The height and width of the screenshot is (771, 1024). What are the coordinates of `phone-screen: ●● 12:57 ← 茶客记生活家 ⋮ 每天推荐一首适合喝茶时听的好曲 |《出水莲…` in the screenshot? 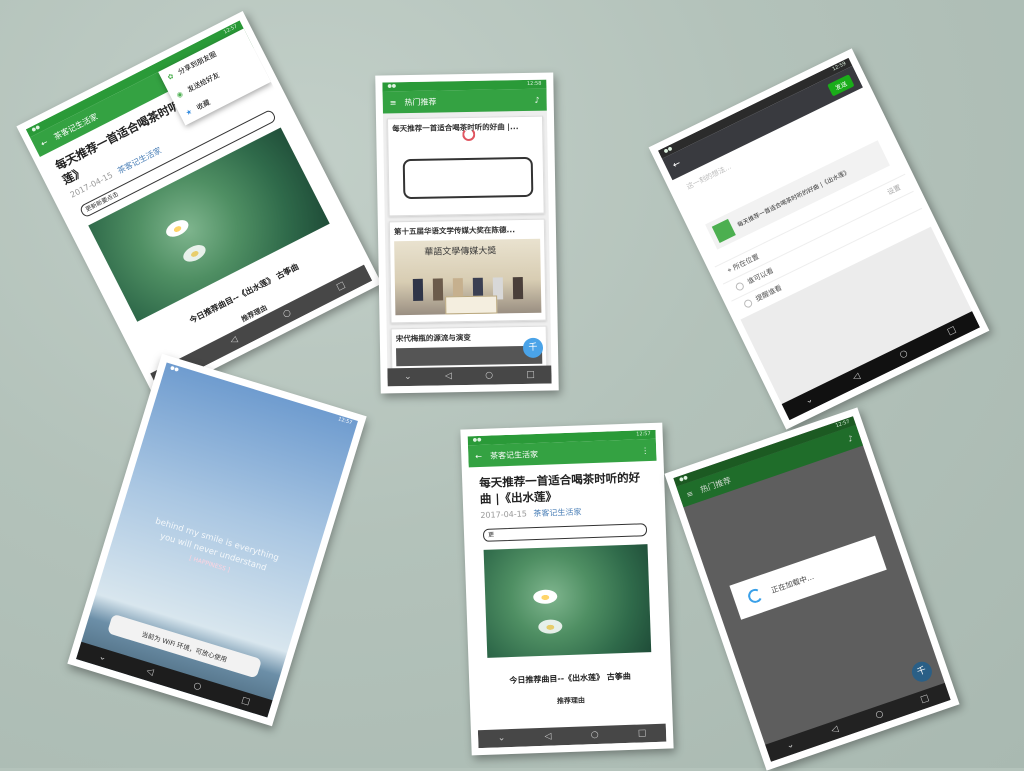 It's located at (567, 589).